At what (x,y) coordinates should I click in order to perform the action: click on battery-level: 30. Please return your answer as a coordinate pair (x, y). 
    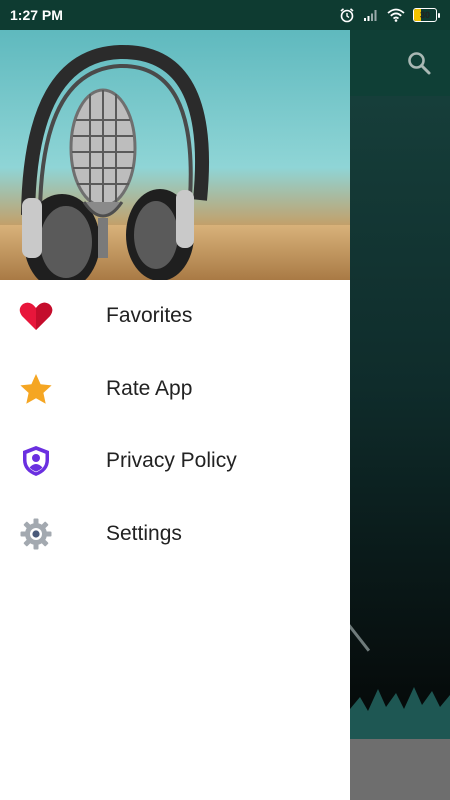
    Looking at the image, I should click on (424, 15).